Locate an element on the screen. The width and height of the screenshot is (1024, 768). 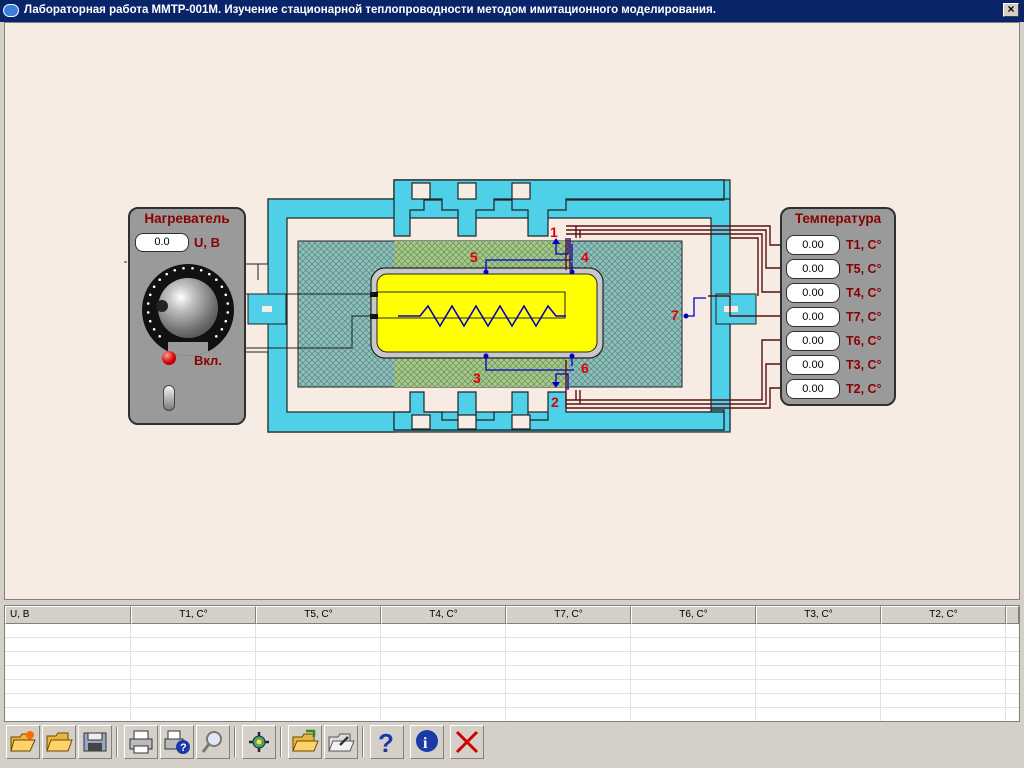
column-header-t2: T2, C° is located at coordinates (943, 615).